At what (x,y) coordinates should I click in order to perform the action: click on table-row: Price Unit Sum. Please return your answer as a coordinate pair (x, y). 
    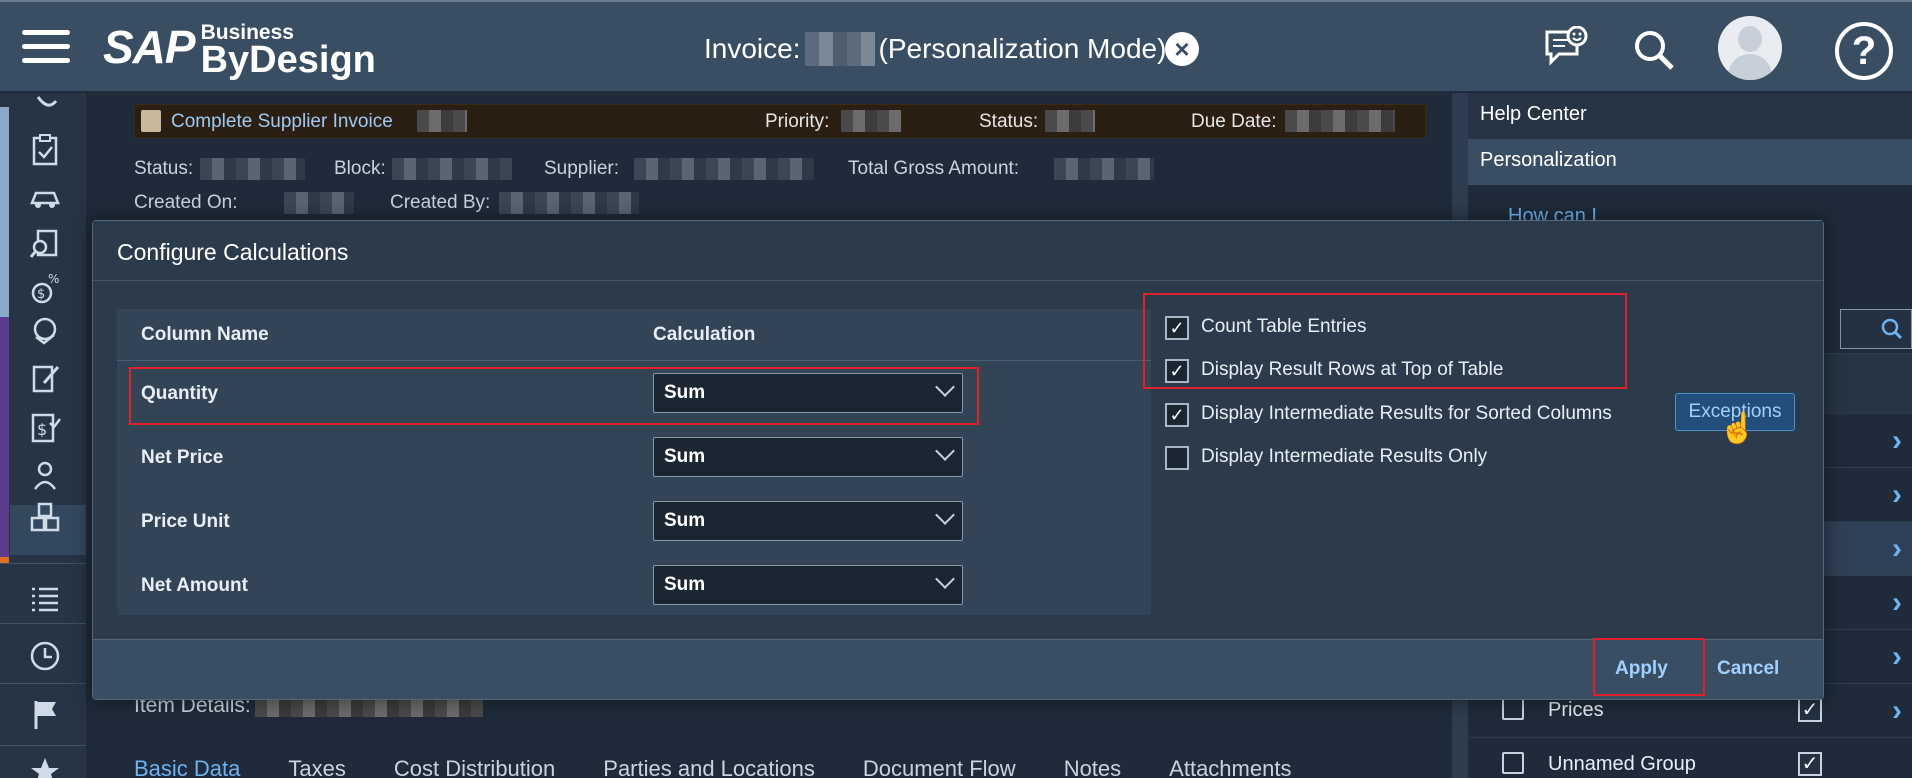
    Looking at the image, I should click on (634, 521).